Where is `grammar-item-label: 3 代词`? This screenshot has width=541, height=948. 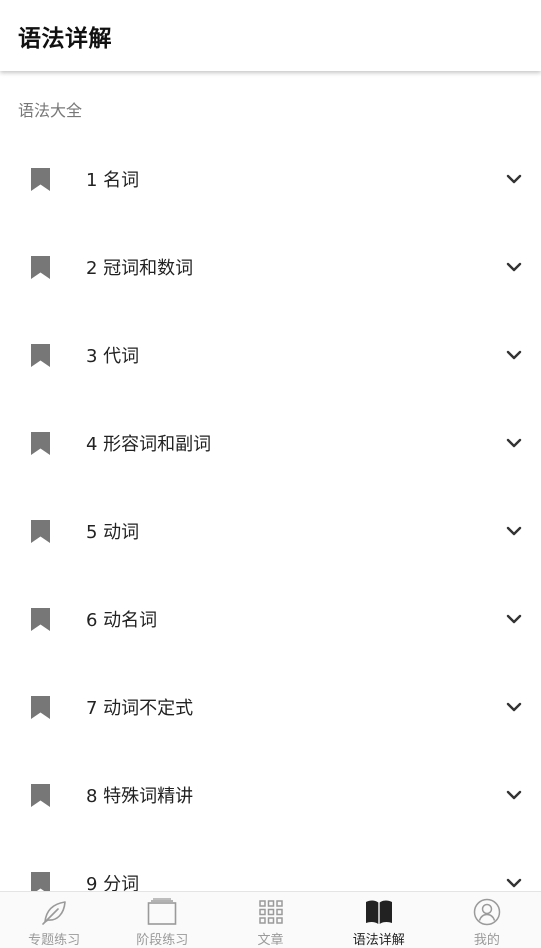 grammar-item-label: 3 代词 is located at coordinates (113, 356).